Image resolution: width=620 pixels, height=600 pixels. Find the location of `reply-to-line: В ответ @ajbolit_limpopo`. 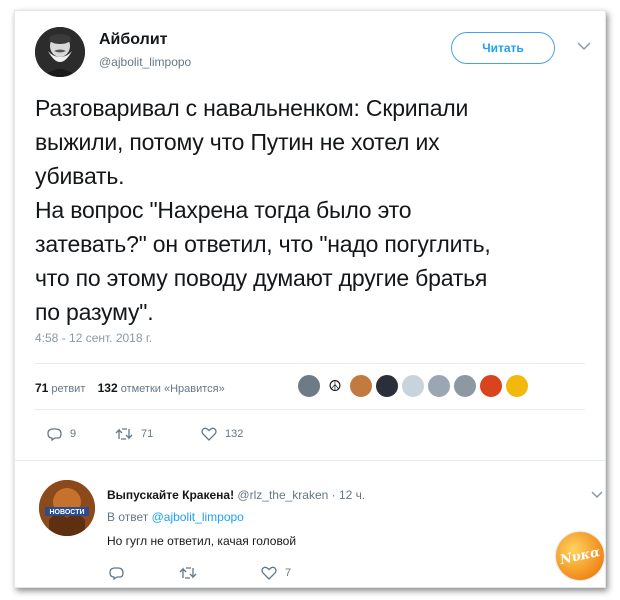

reply-to-line: В ответ @ajbolit_limpopo is located at coordinates (175, 517).